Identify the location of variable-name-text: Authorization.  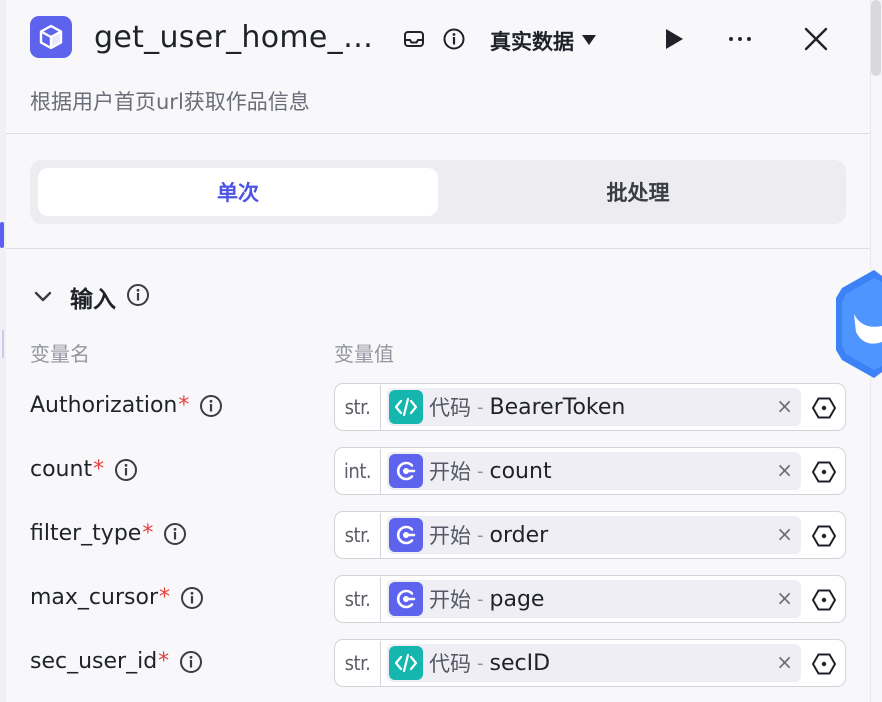
(104, 405).